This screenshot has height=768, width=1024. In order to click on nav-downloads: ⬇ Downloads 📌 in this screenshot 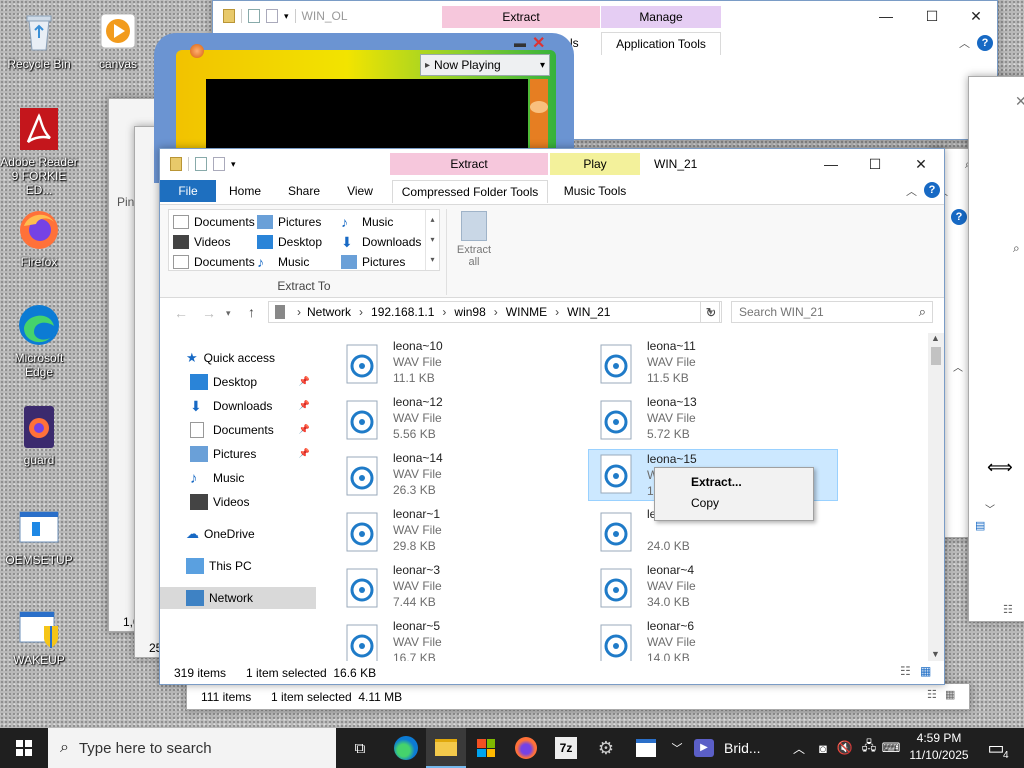, I will do `click(238, 406)`.